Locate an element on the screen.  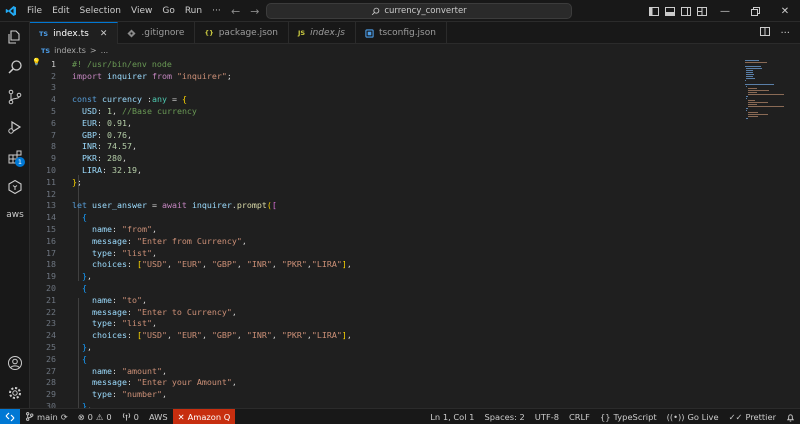
tab-index-js: JS index.js is located at coordinates (322, 33).